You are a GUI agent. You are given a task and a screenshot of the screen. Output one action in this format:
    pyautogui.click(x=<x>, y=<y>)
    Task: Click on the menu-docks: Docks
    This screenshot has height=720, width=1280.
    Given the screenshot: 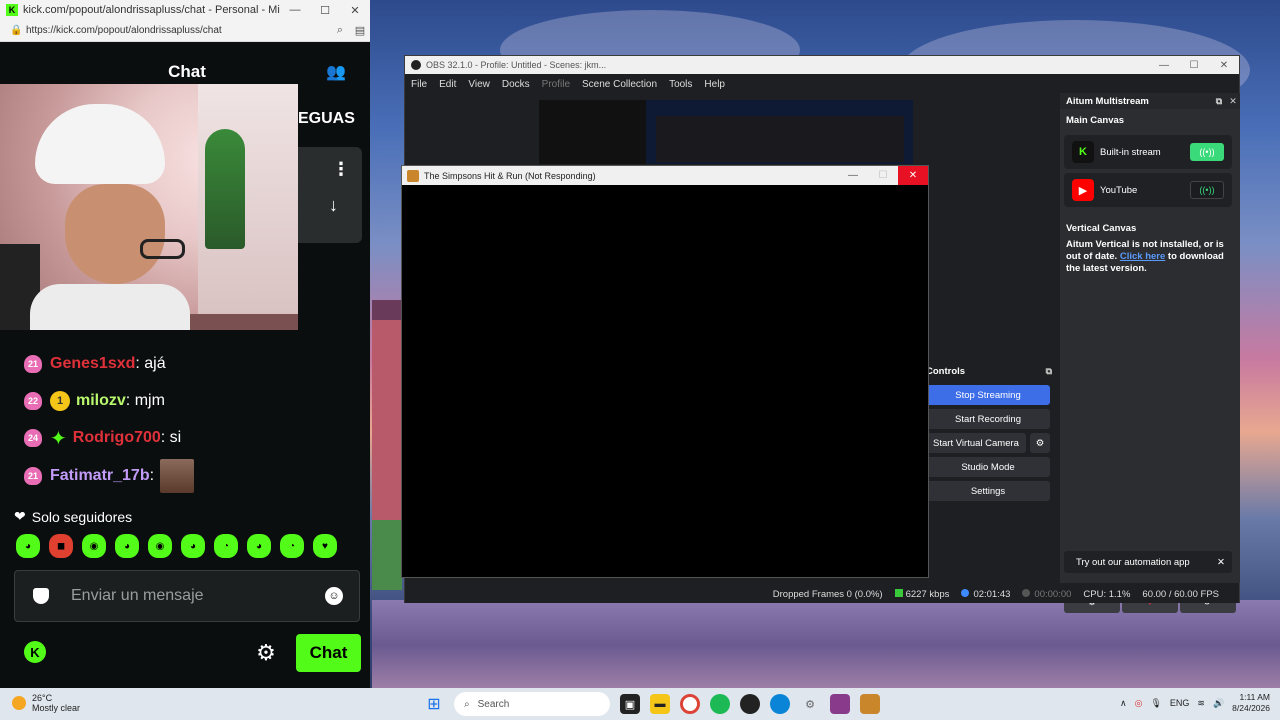 What is the action you would take?
    pyautogui.click(x=516, y=84)
    